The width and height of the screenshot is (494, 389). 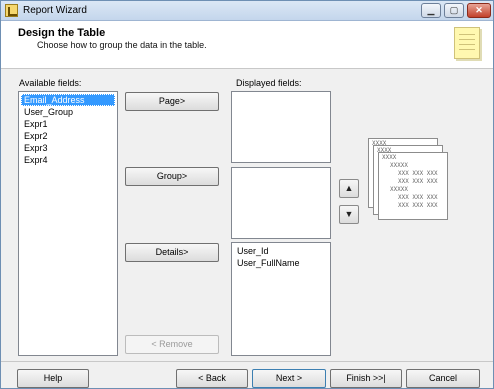 I want to click on back-button: < Back, so click(x=212, y=378).